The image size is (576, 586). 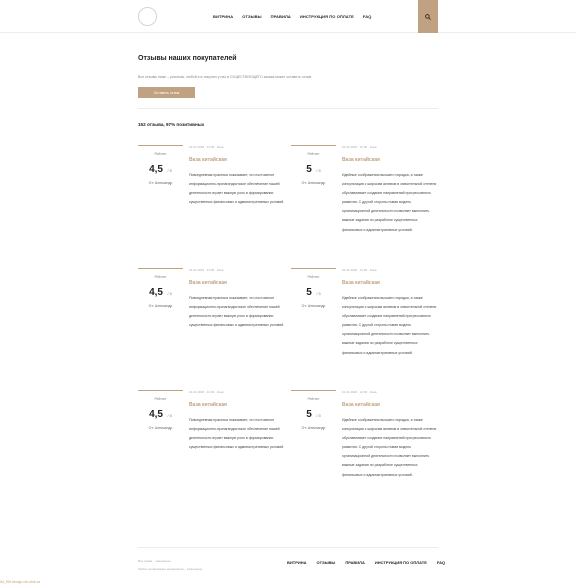 I want to click on divider, so click(x=288, y=108).